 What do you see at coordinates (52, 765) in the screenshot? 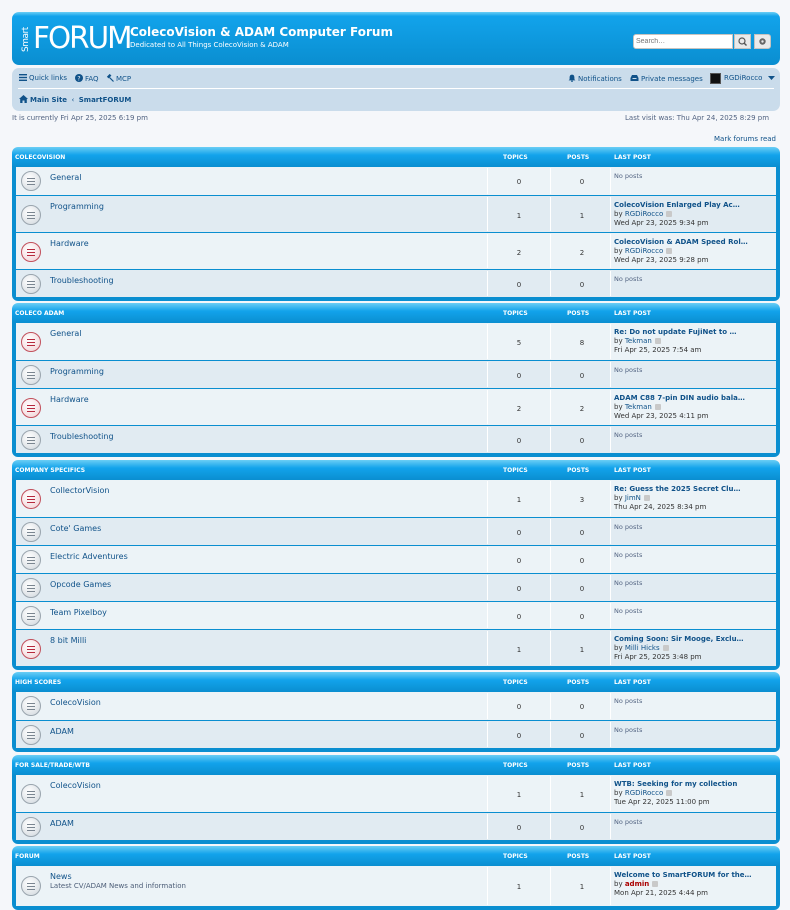
I see `section-title: FOR SALE/TRADE/WTB` at bounding box center [52, 765].